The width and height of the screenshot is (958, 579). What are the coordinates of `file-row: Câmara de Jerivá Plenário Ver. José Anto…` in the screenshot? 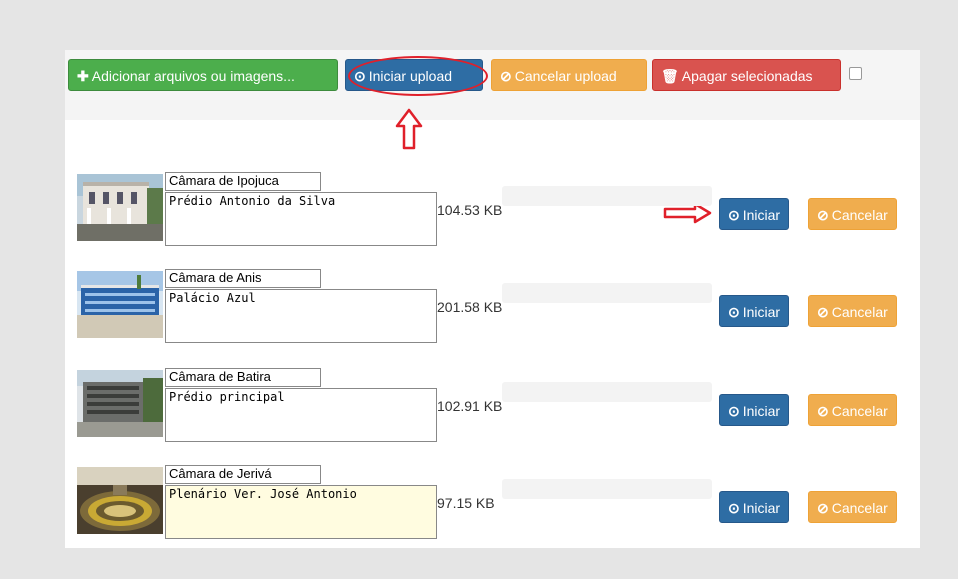 It's located at (492, 507).